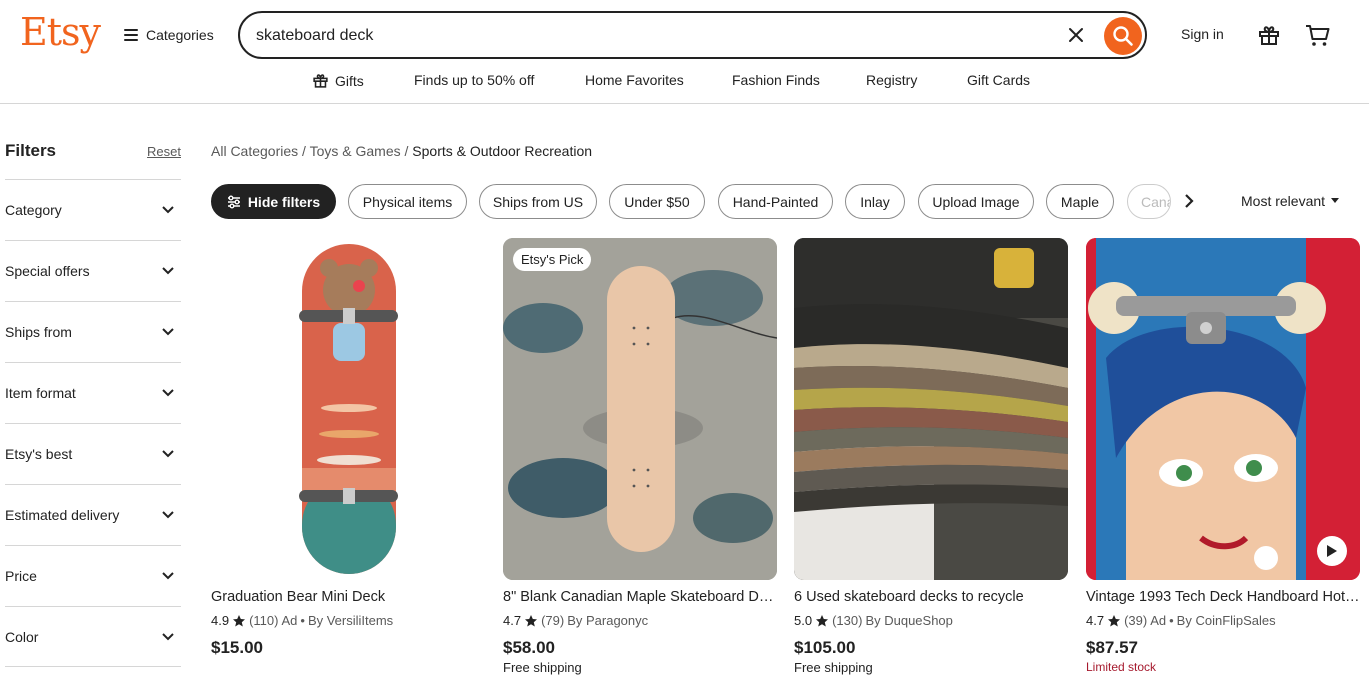  I want to click on filter-category: Category, so click(93, 209).